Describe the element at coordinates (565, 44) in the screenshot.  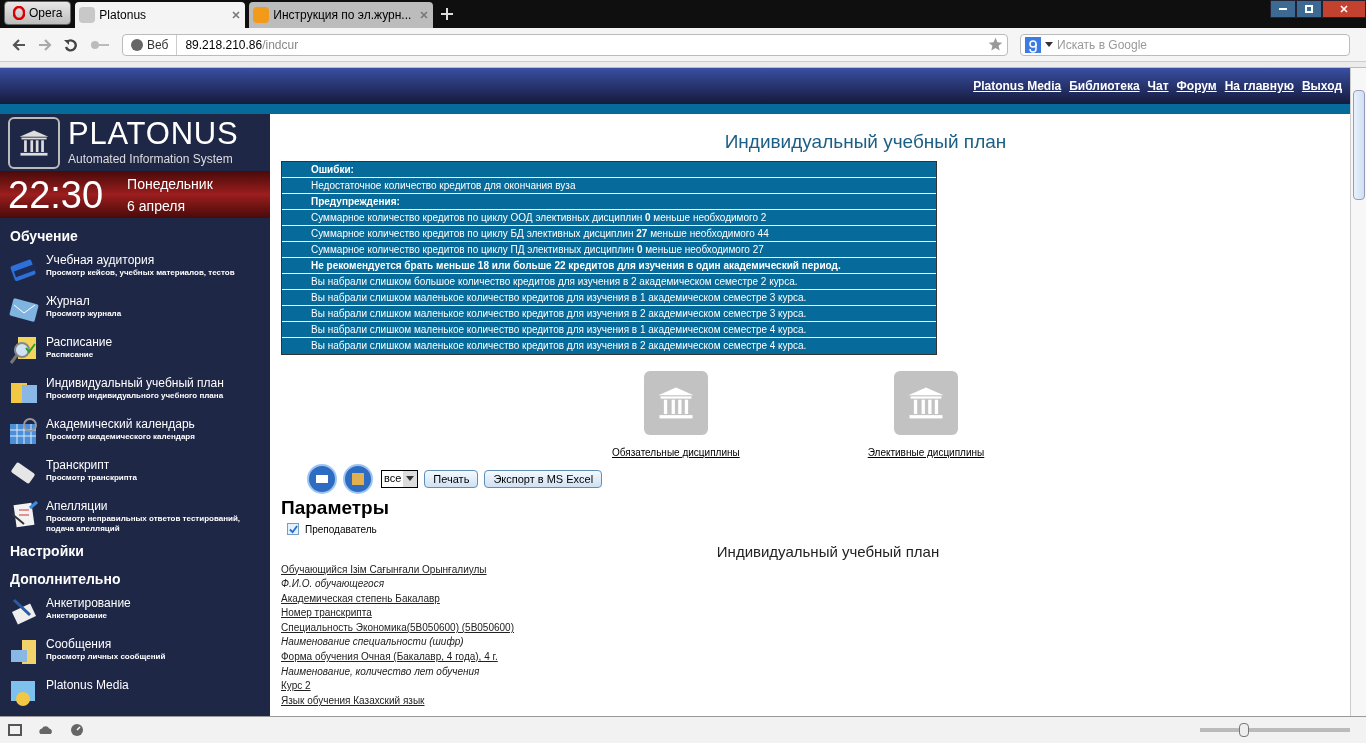
I see `address-field: Веб 89.218.210.86/indcur` at that location.